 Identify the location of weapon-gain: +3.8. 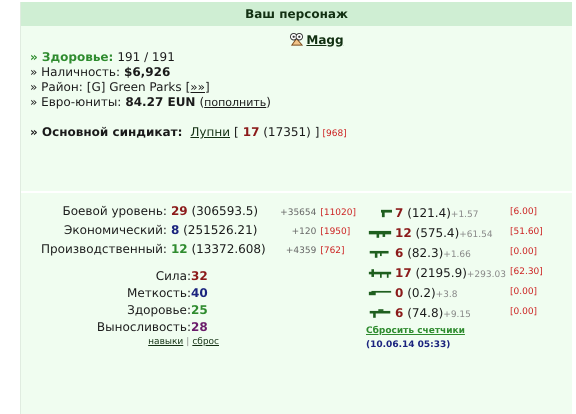
(447, 295).